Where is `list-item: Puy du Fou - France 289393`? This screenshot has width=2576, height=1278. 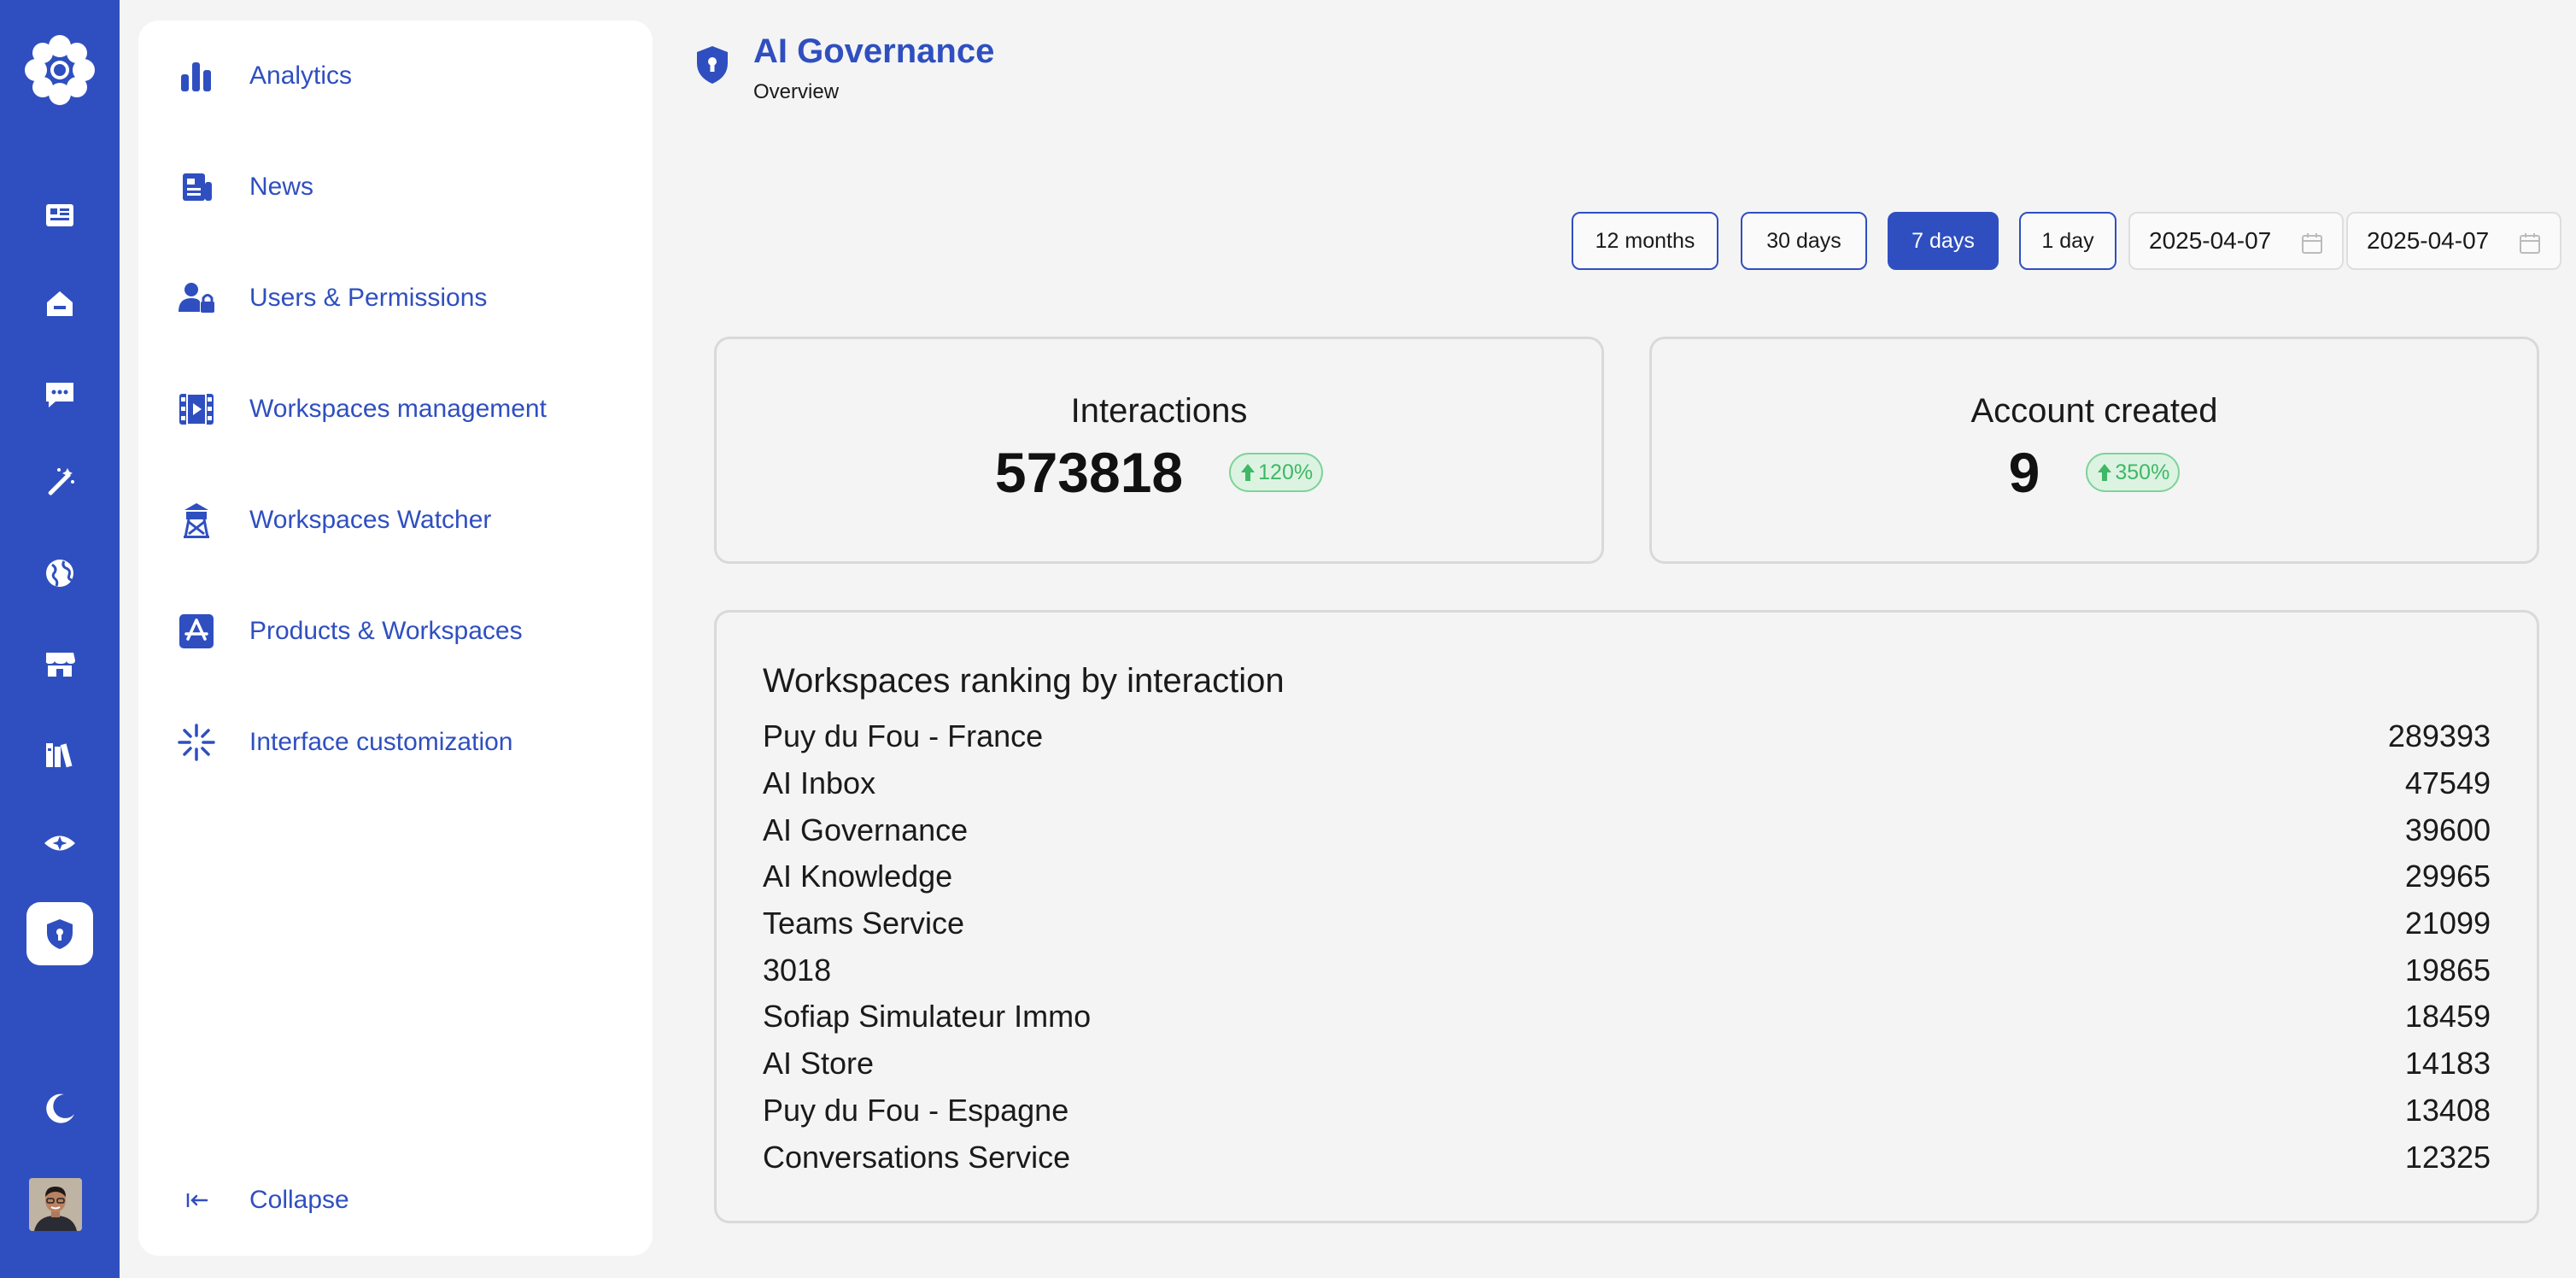 list-item: Puy du Fou - France 289393 is located at coordinates (1627, 736).